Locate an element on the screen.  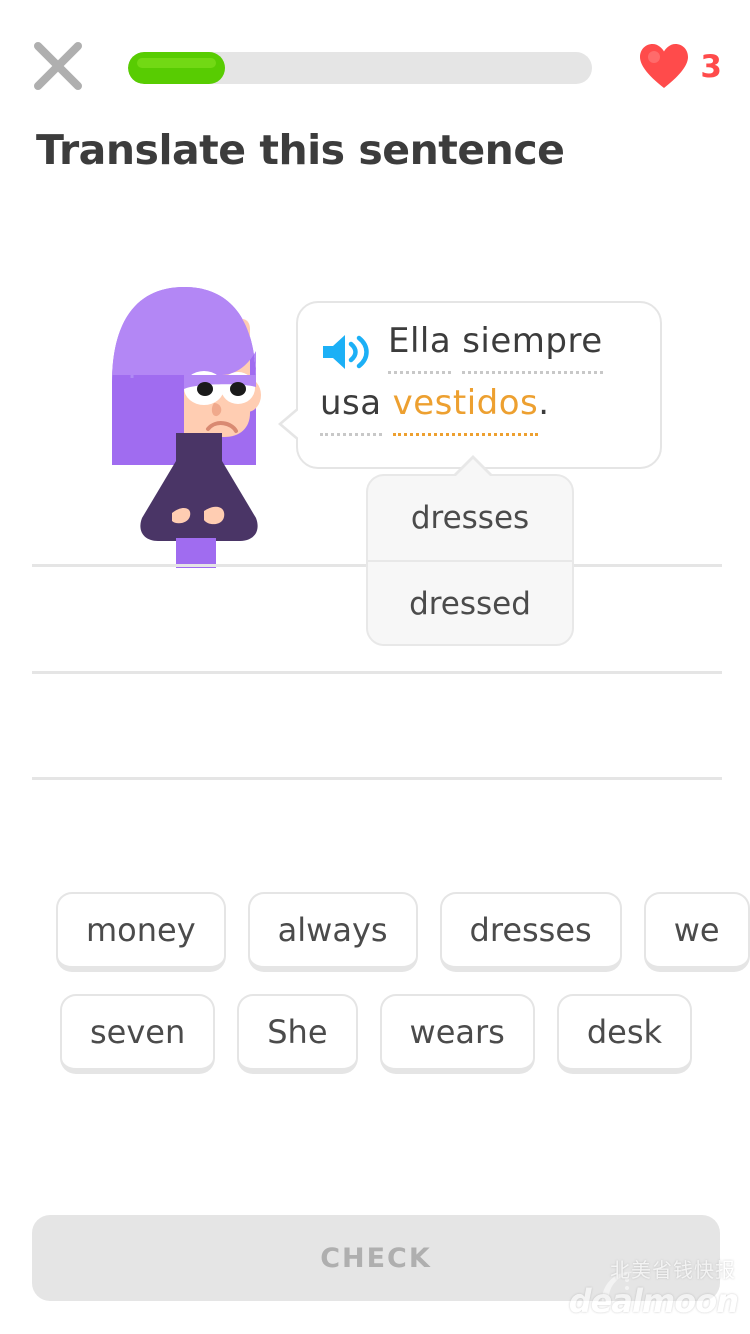
hearts-indicator: 3 is located at coordinates (681, 67).